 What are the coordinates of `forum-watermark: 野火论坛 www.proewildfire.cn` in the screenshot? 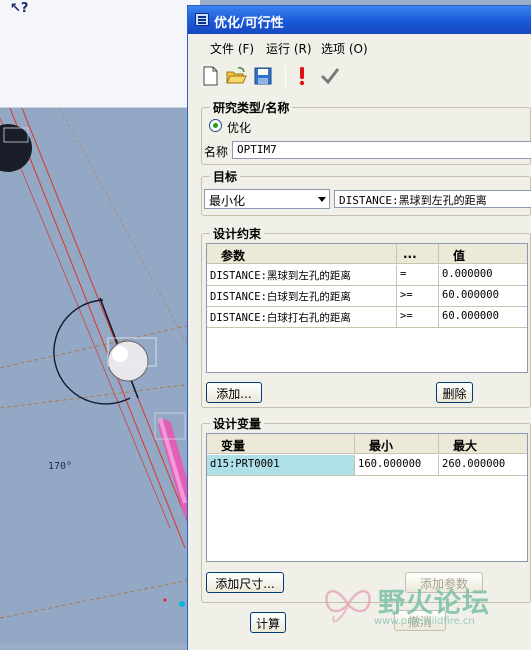 It's located at (426, 611).